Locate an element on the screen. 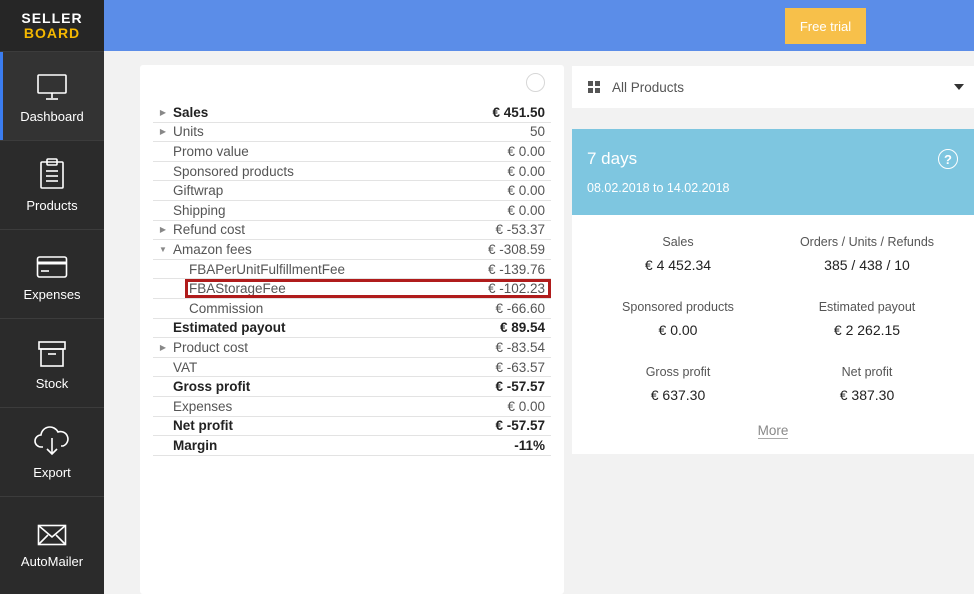  pl-row-label: Sales is located at coordinates (191, 112).